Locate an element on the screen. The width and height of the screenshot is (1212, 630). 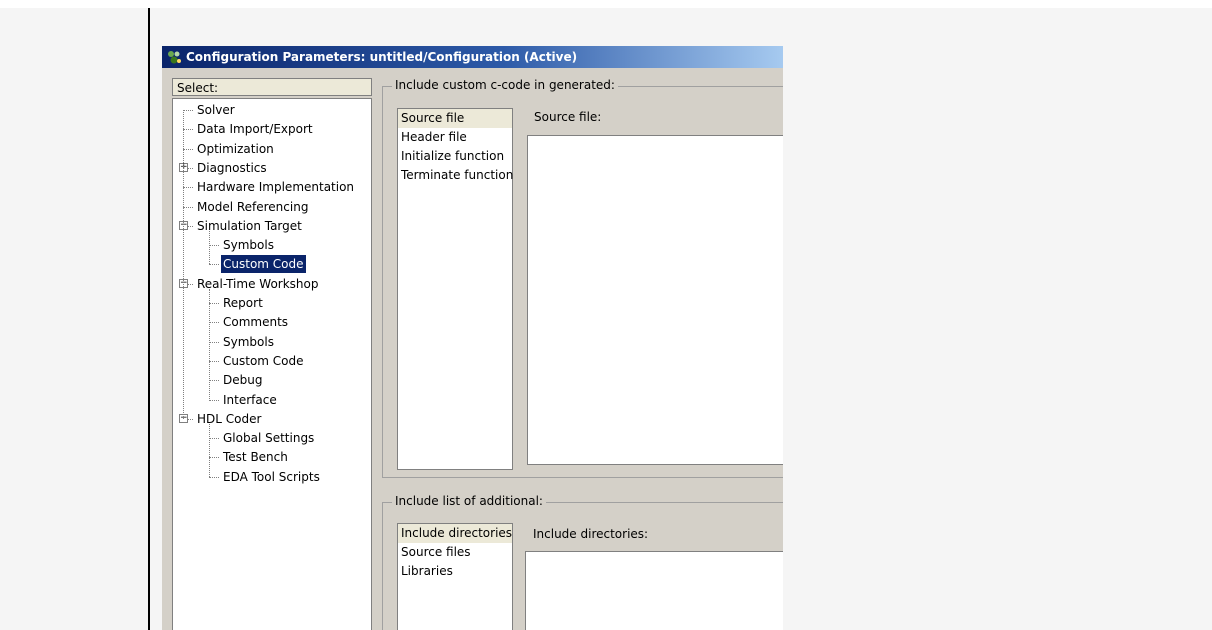
tree-item-label: Hardware Implementation is located at coordinates (276, 187).